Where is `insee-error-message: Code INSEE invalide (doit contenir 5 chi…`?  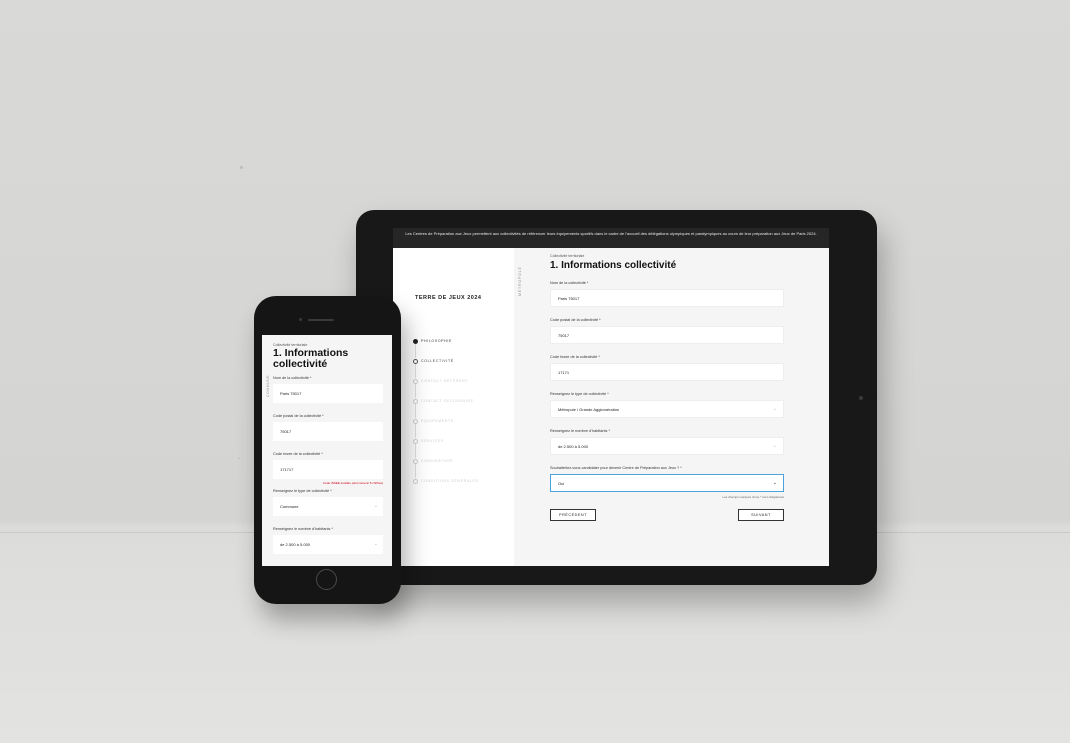 insee-error-message: Code INSEE invalide (doit contenir 5 chi… is located at coordinates (352, 483).